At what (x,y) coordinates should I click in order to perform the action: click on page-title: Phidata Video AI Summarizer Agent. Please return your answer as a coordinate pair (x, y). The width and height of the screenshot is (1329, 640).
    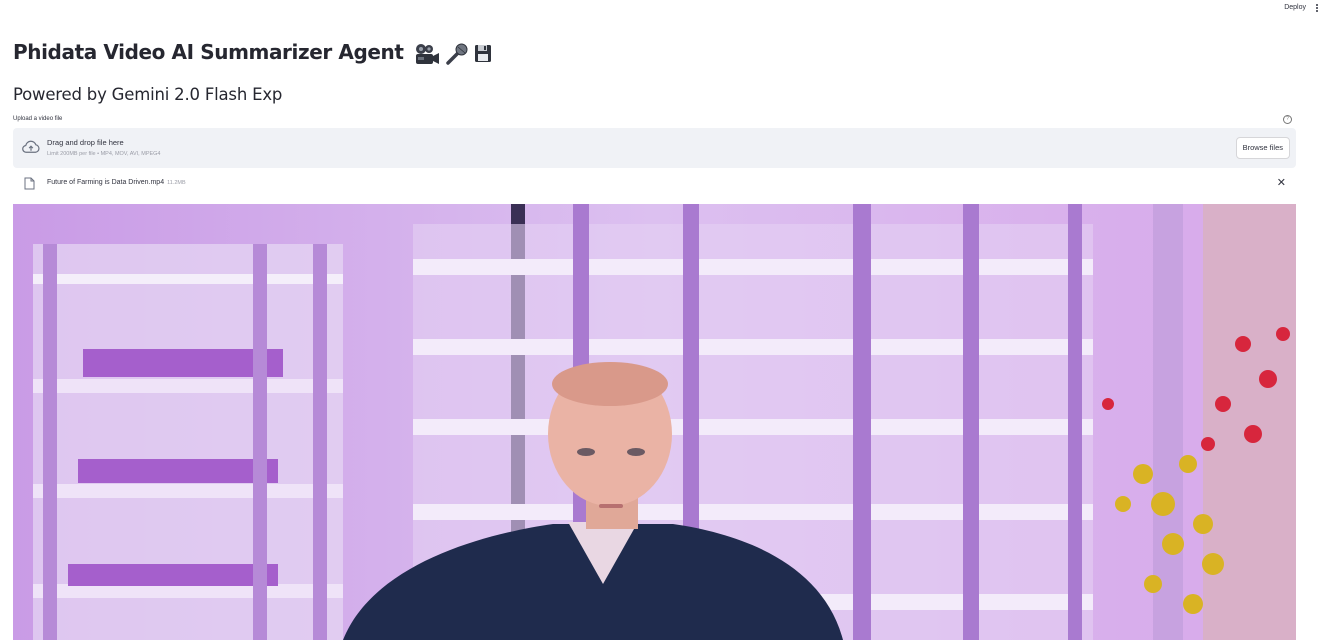
    Looking at the image, I should click on (252, 52).